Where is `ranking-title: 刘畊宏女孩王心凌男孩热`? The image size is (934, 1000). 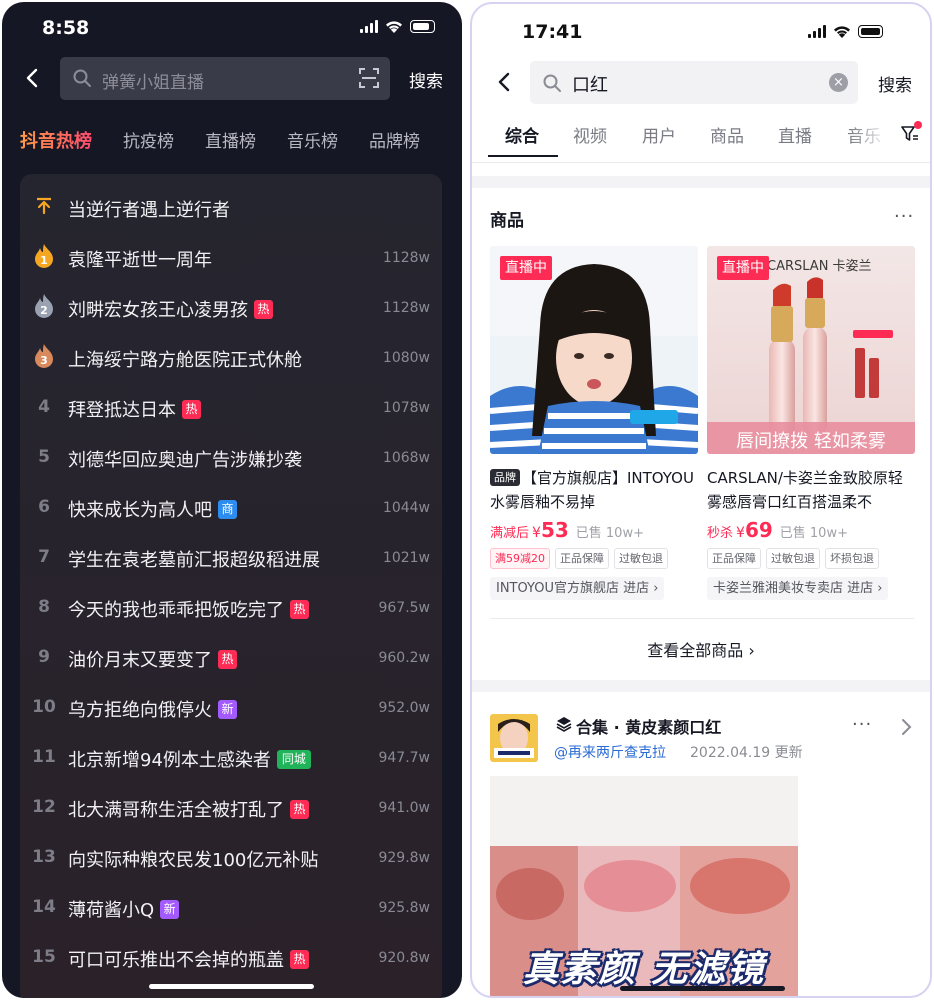 ranking-title: 刘畊宏女孩王心凌男孩热 is located at coordinates (170, 309).